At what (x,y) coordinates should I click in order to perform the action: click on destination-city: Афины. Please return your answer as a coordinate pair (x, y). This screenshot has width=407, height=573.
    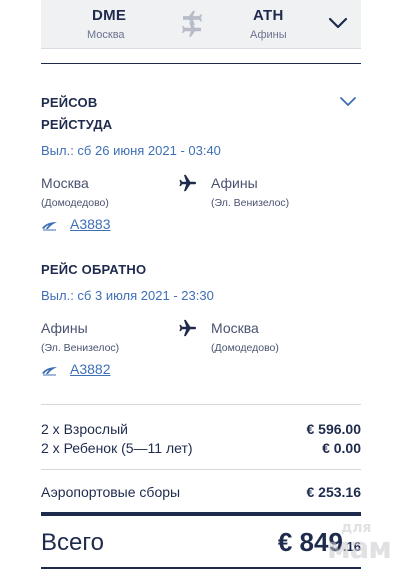
    Looking at the image, I should click on (268, 35).